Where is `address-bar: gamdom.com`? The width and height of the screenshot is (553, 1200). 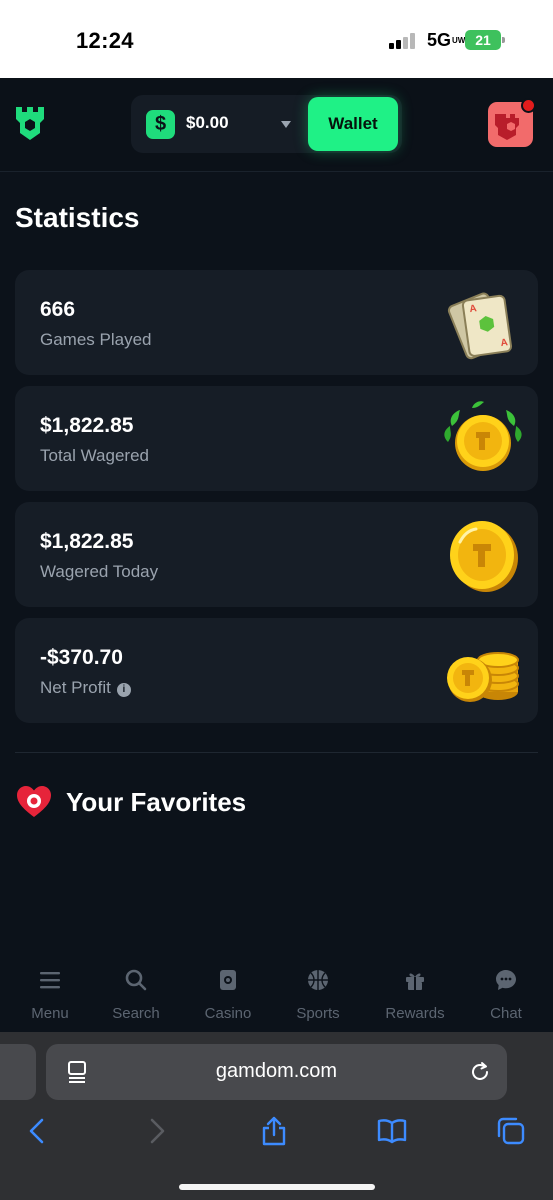 address-bar: gamdom.com is located at coordinates (276, 1072).